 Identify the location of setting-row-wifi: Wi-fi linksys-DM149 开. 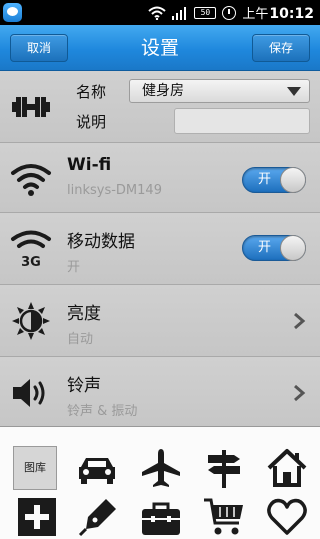
(160, 178).